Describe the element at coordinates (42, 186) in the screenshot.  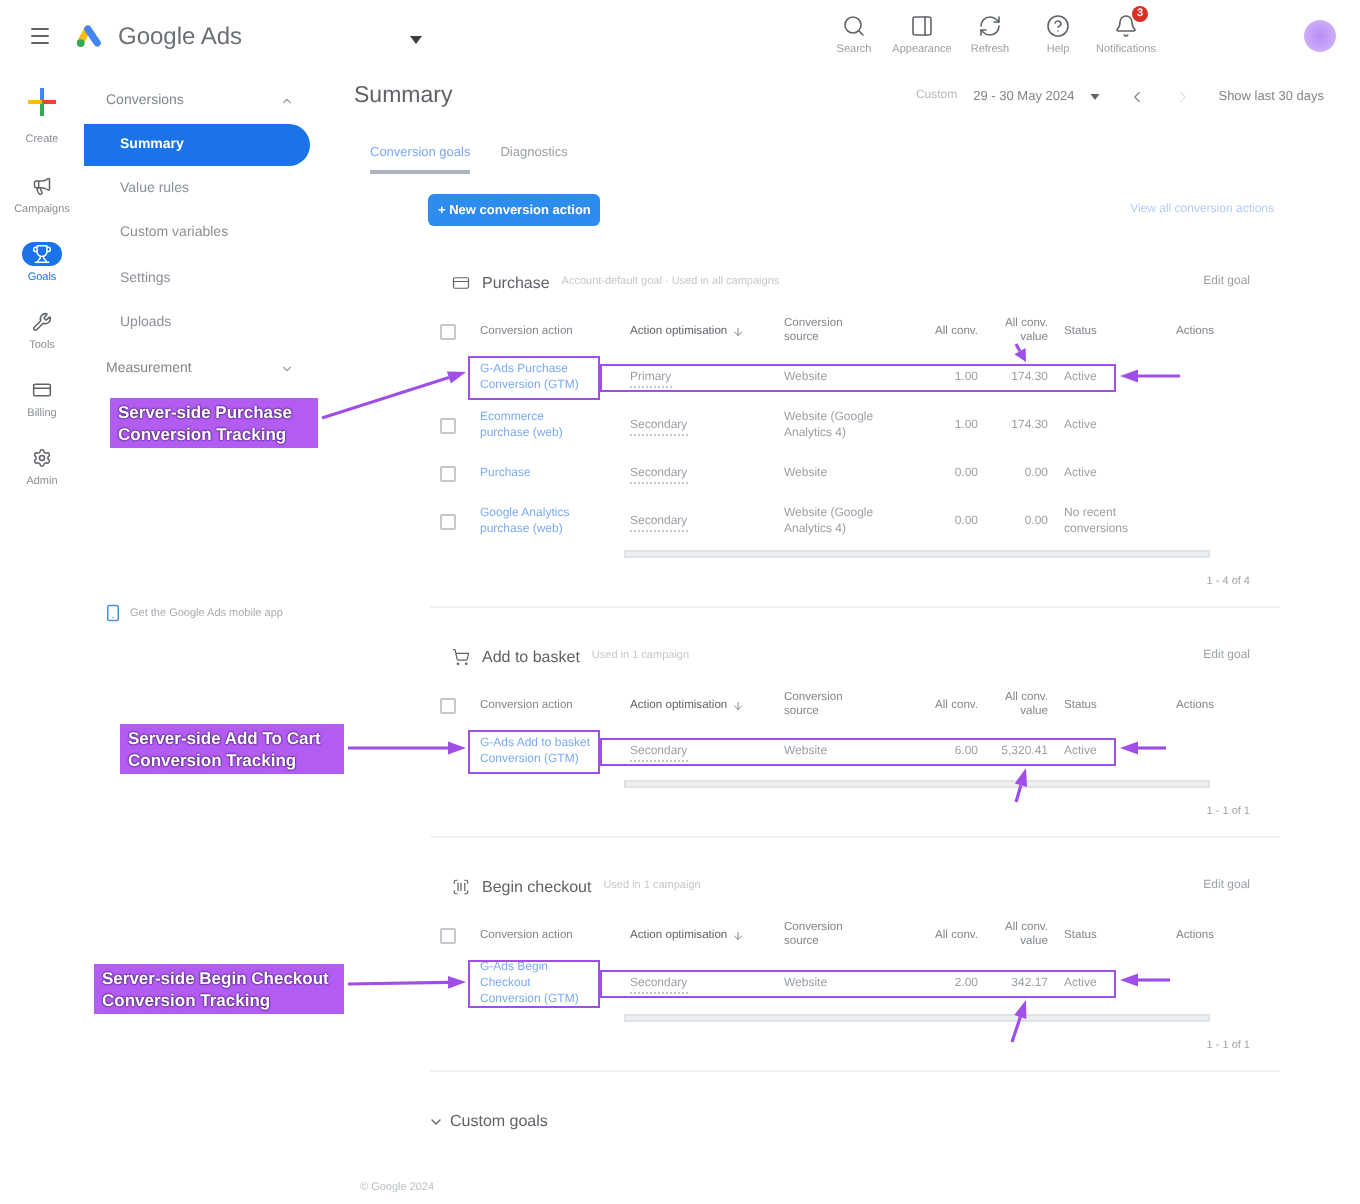
I see `megaphone-icon` at that location.